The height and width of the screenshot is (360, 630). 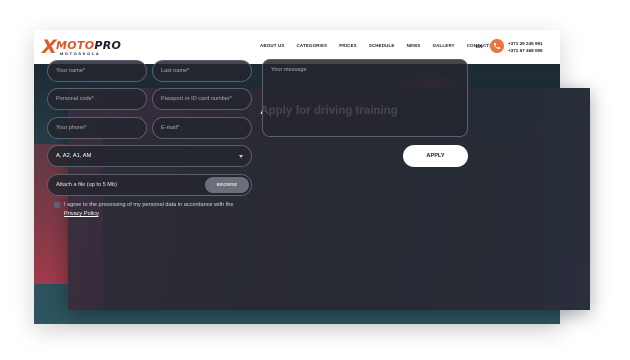 What do you see at coordinates (348, 45) in the screenshot?
I see `nav-prices: PRICES` at bounding box center [348, 45].